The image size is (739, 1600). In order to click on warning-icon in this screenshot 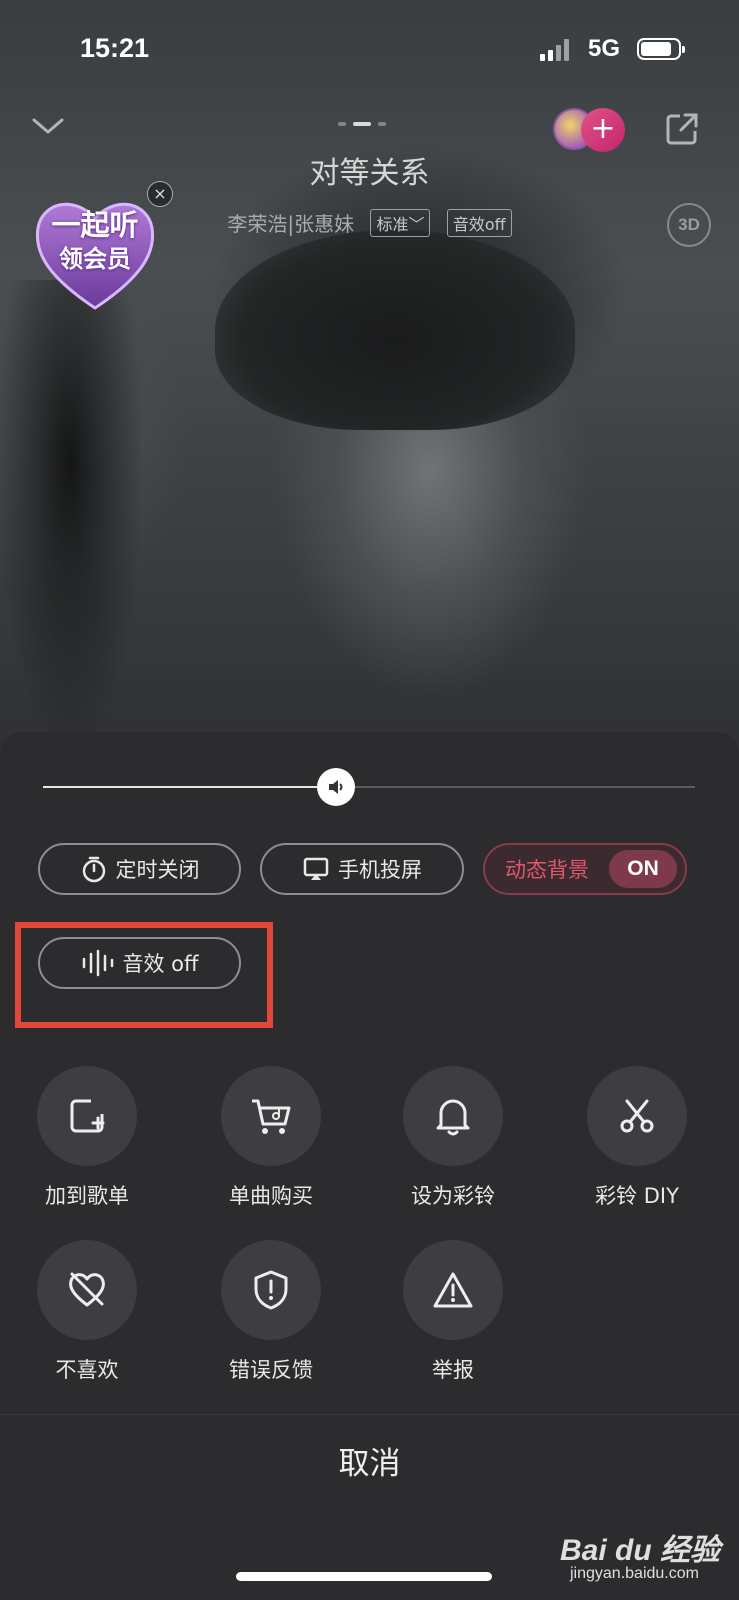, I will do `click(453, 1290)`.